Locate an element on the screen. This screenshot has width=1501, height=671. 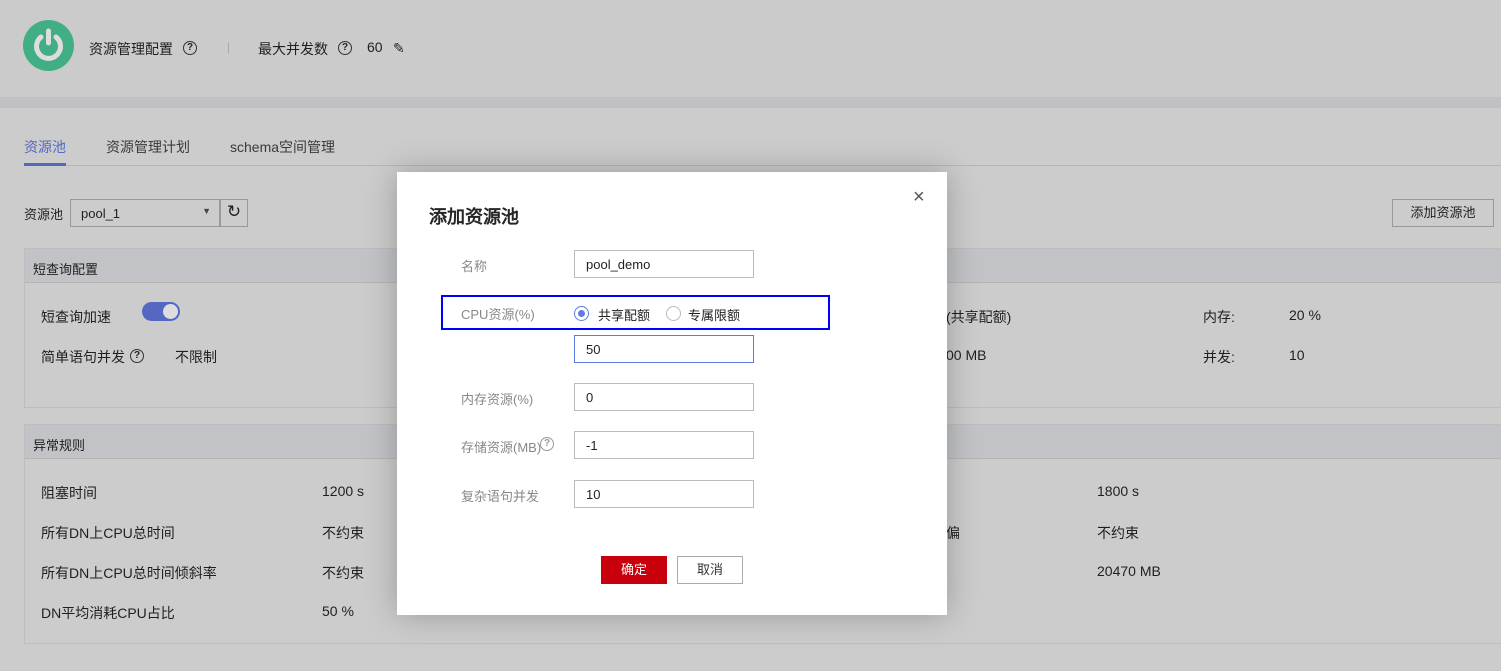
refresh-button: ↻ is located at coordinates (234, 213).